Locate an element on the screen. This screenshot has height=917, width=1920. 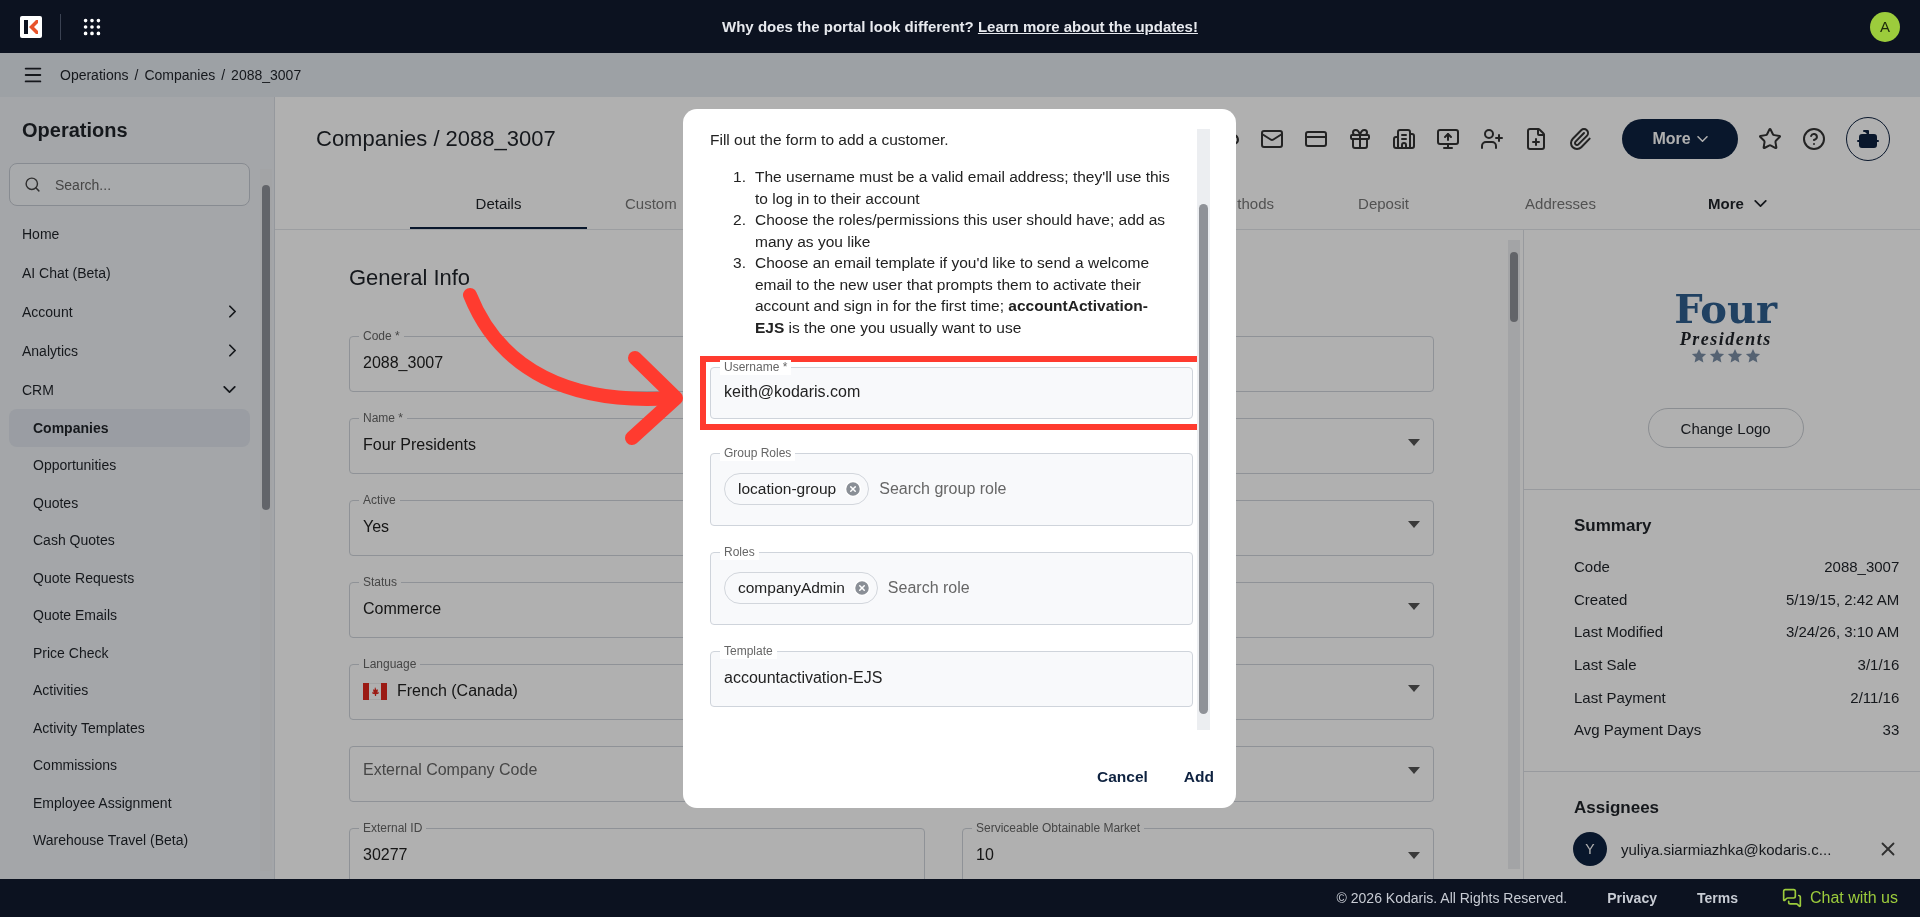
field-placeholder: Search group role is located at coordinates (943, 488).